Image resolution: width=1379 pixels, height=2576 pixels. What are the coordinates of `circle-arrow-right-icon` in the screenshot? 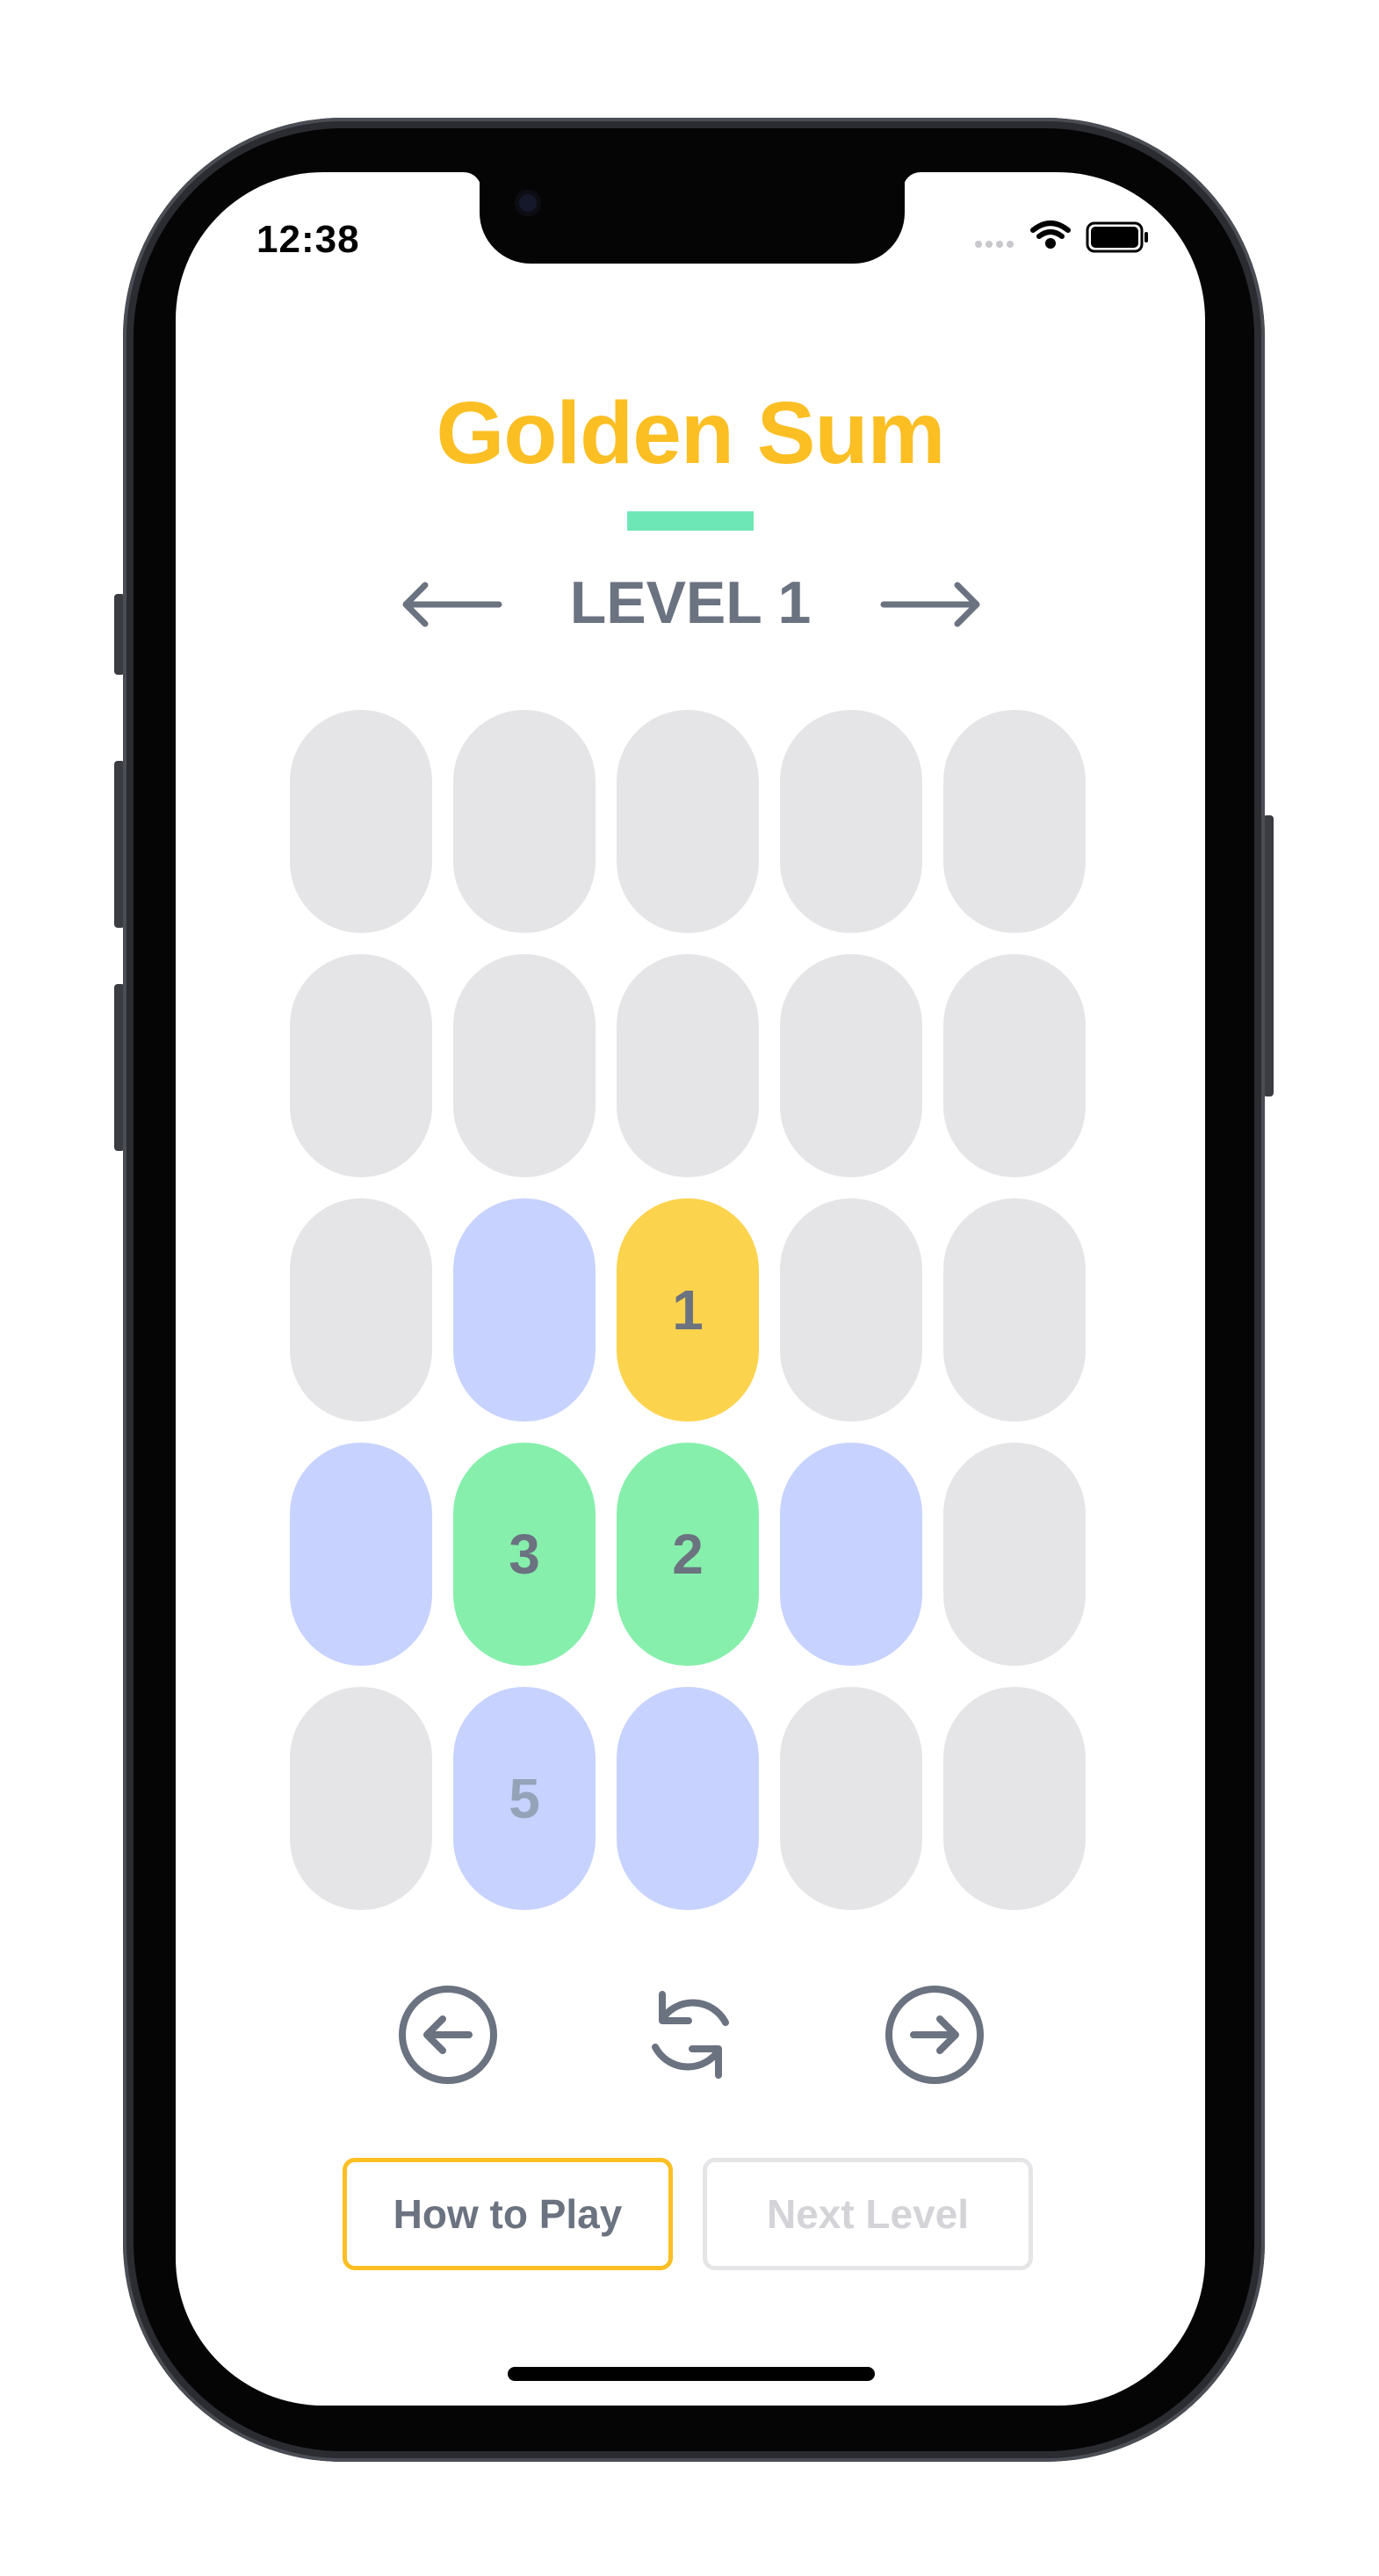 It's located at (934, 2035).